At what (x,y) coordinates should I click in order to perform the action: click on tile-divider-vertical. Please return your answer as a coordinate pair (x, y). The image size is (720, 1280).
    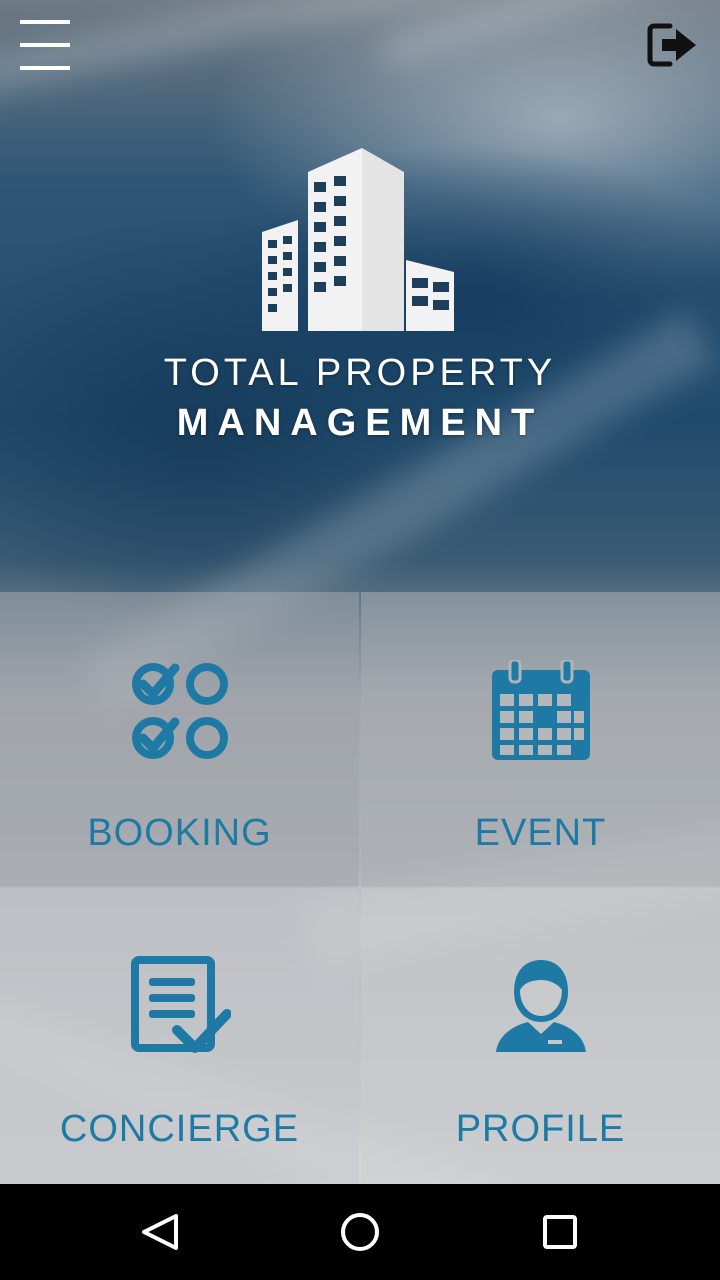
    Looking at the image, I should click on (360, 888).